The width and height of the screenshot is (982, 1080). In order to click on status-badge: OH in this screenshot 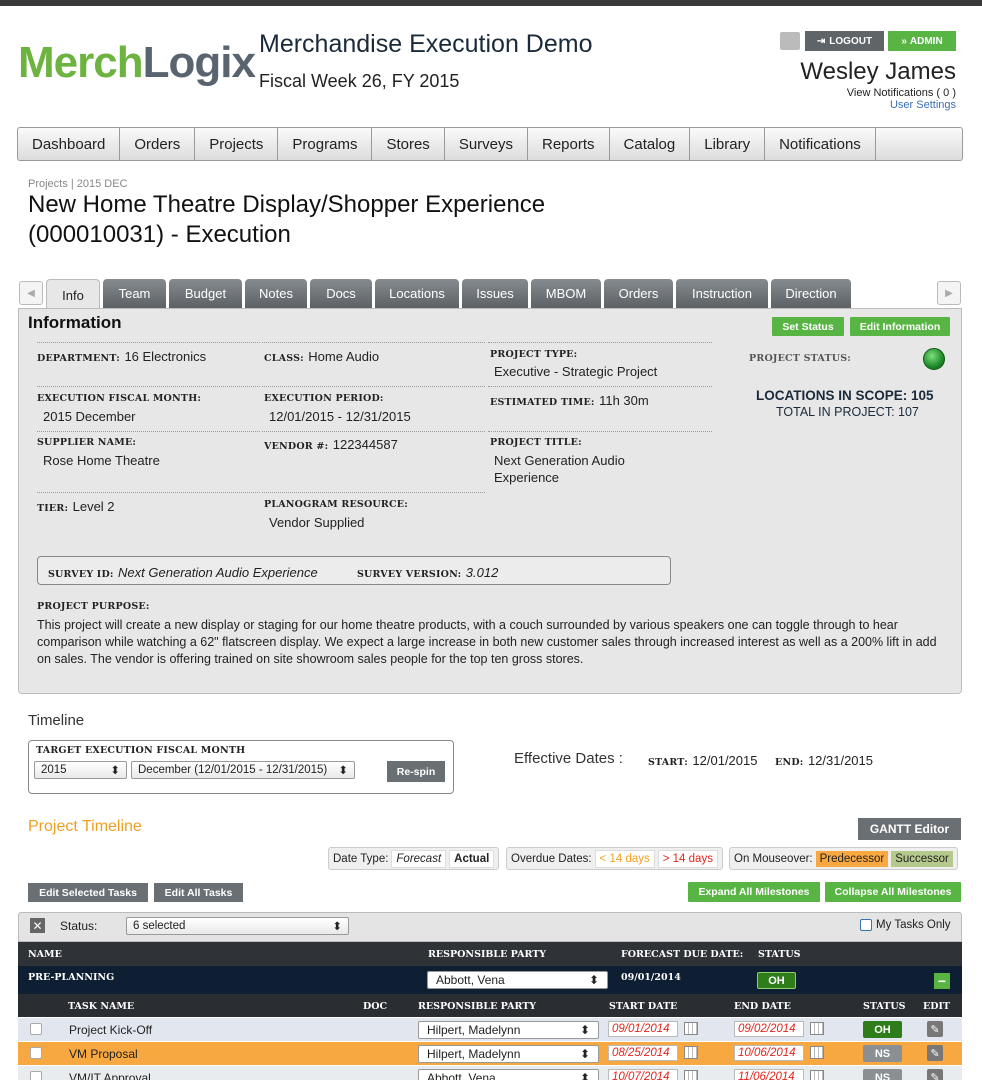, I will do `click(882, 1029)`.